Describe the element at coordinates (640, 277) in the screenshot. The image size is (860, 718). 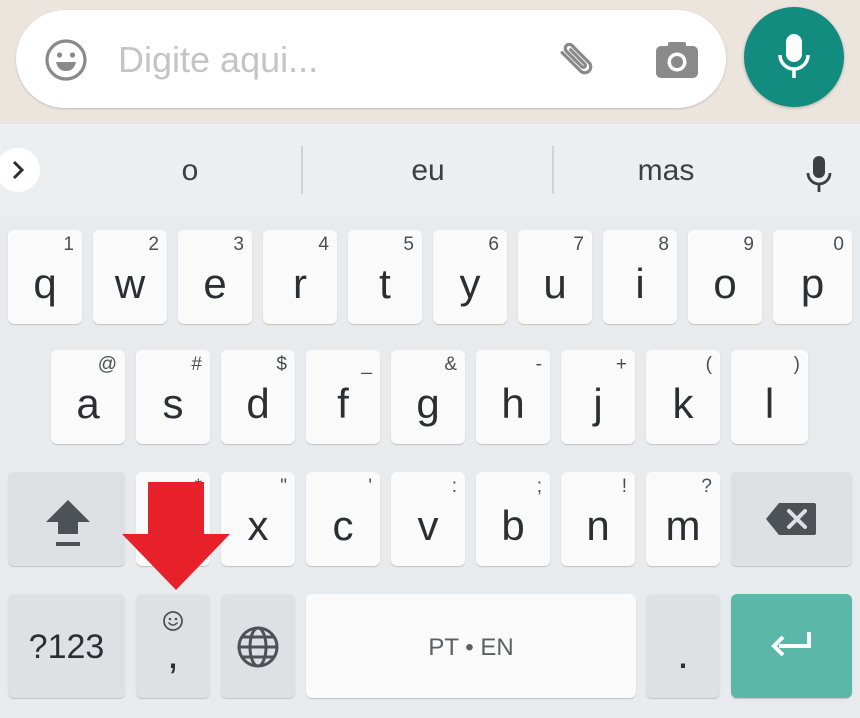
I see `key-i: 8 i` at that location.